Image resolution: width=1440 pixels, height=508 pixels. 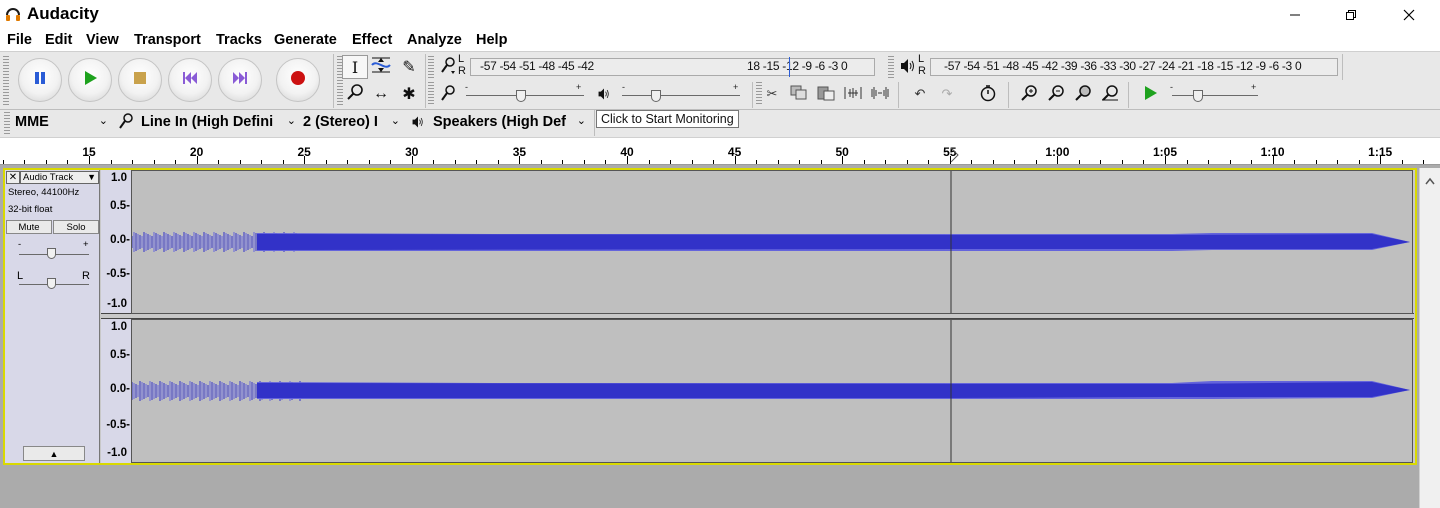 What do you see at coordinates (7, 123) in the screenshot?
I see `device-toolbar-grip` at bounding box center [7, 123].